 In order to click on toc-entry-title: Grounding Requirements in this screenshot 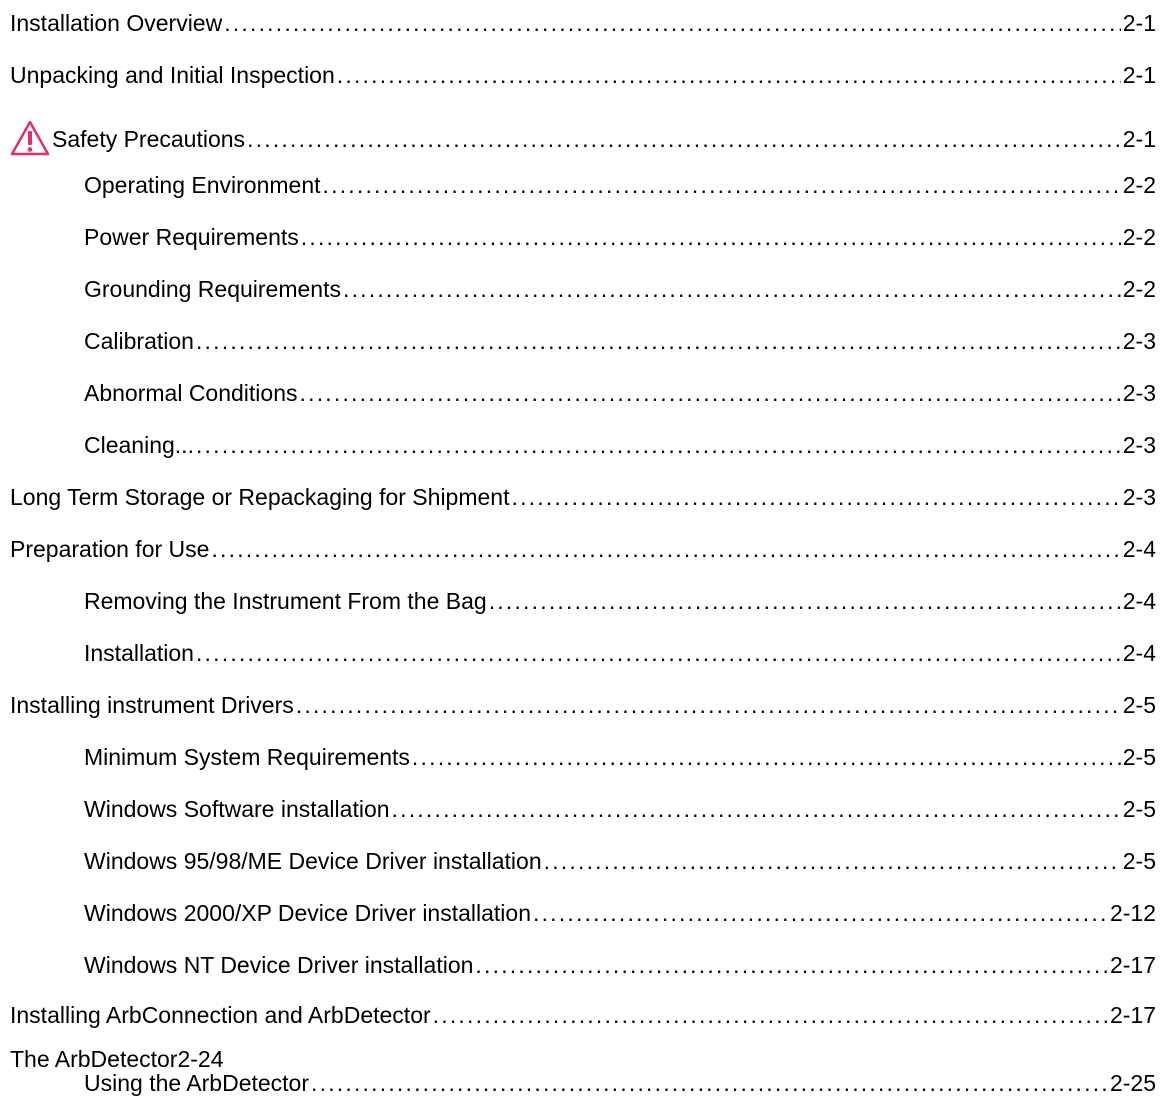, I will do `click(212, 289)`.